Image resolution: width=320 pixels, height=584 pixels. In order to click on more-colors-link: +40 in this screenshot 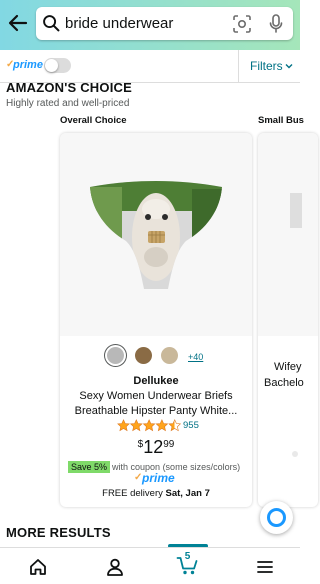, I will do `click(195, 357)`.